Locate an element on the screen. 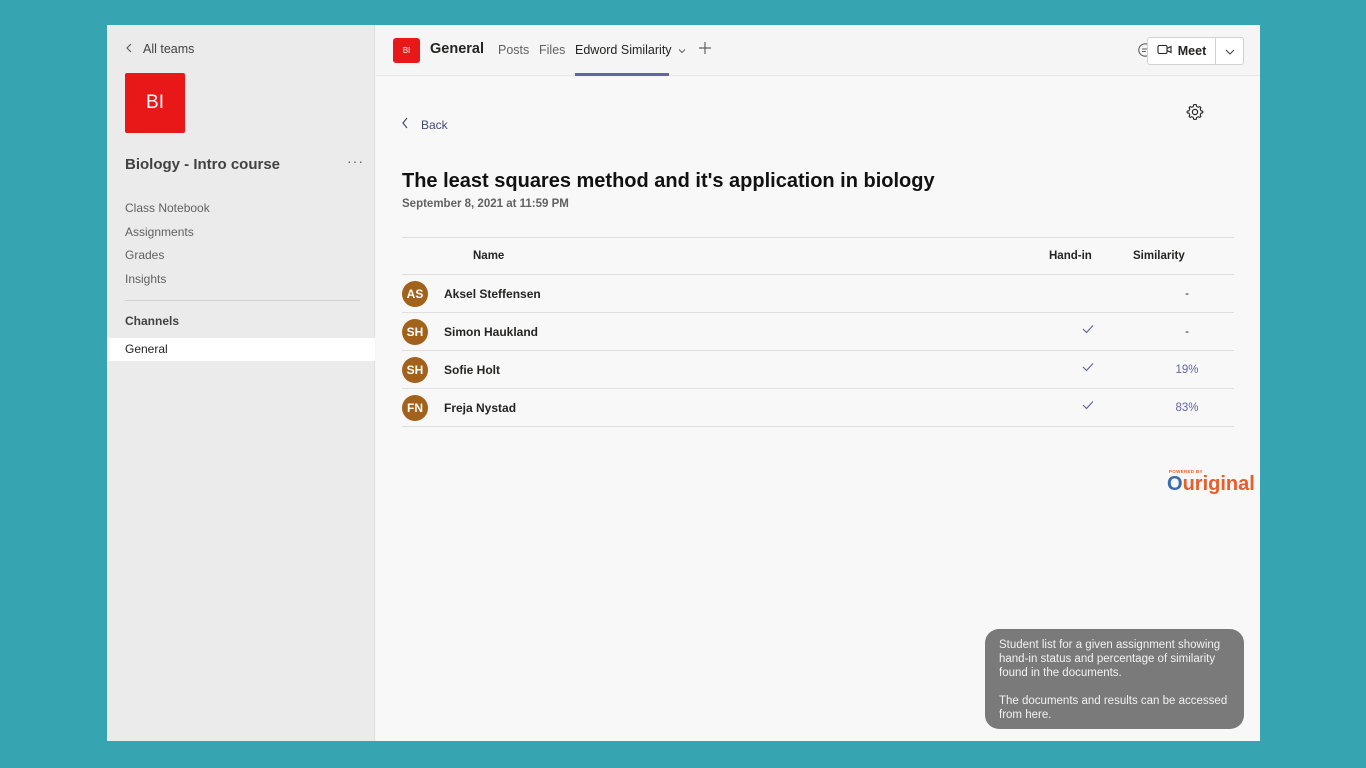 Image resolution: width=1366 pixels, height=768 pixels. logo-wordmark: Ouriginal is located at coordinates (1211, 484).